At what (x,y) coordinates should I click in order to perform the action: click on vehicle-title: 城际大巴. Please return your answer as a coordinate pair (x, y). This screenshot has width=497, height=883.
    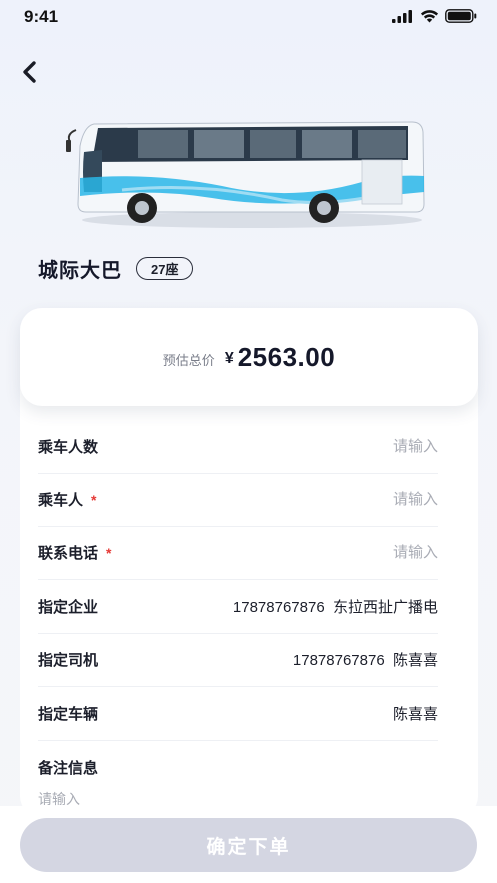
    Looking at the image, I should click on (80, 271).